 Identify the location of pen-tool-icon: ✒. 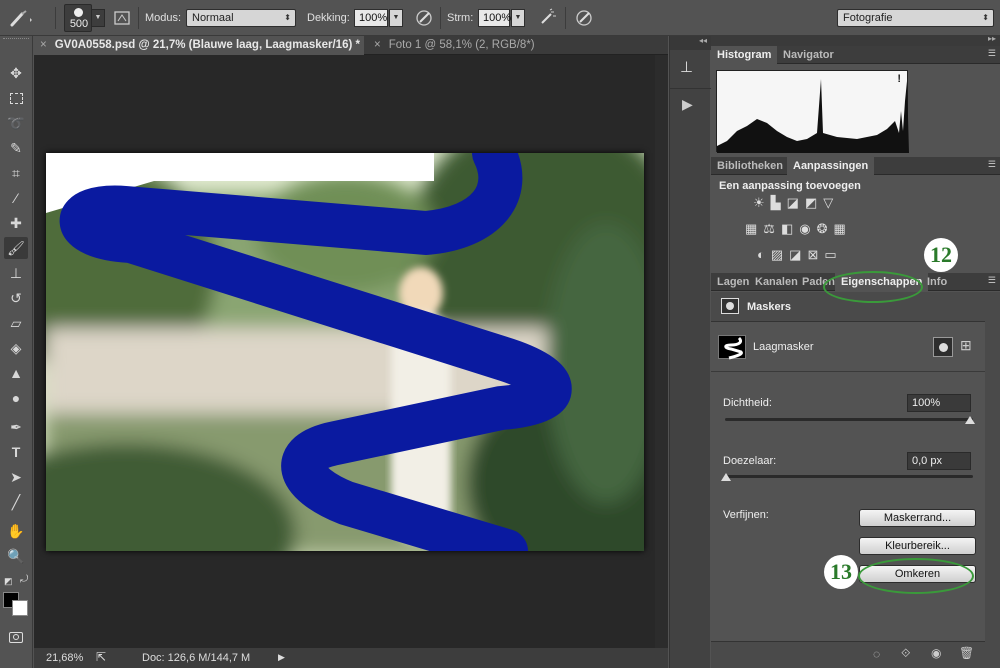
(16, 427).